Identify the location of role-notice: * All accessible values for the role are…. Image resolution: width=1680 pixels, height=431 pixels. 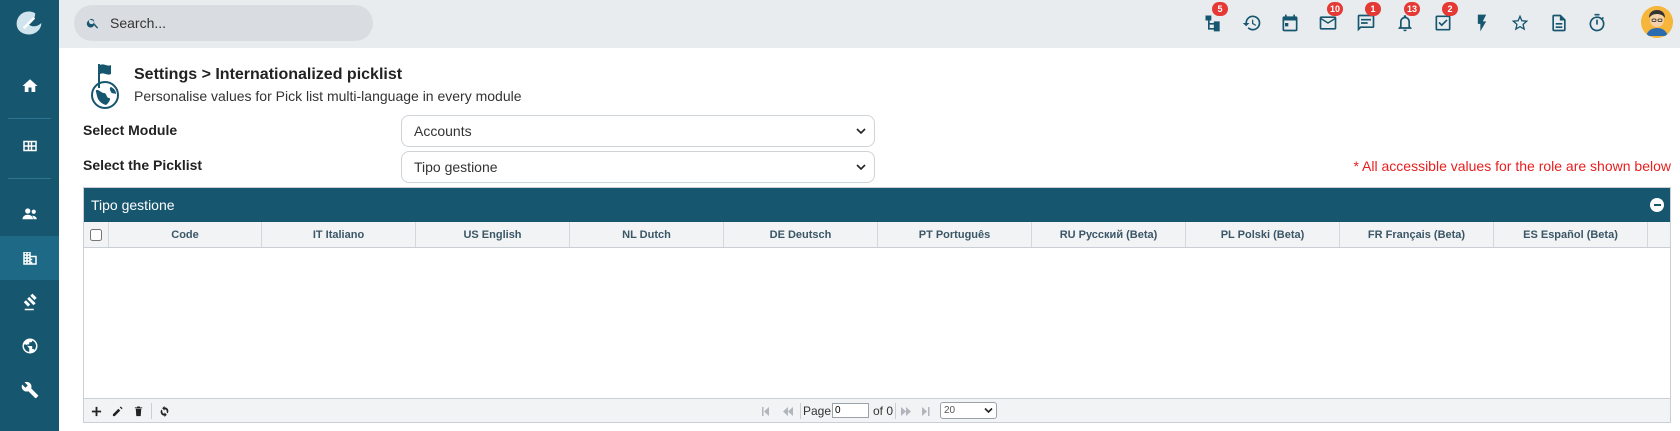
(1512, 166).